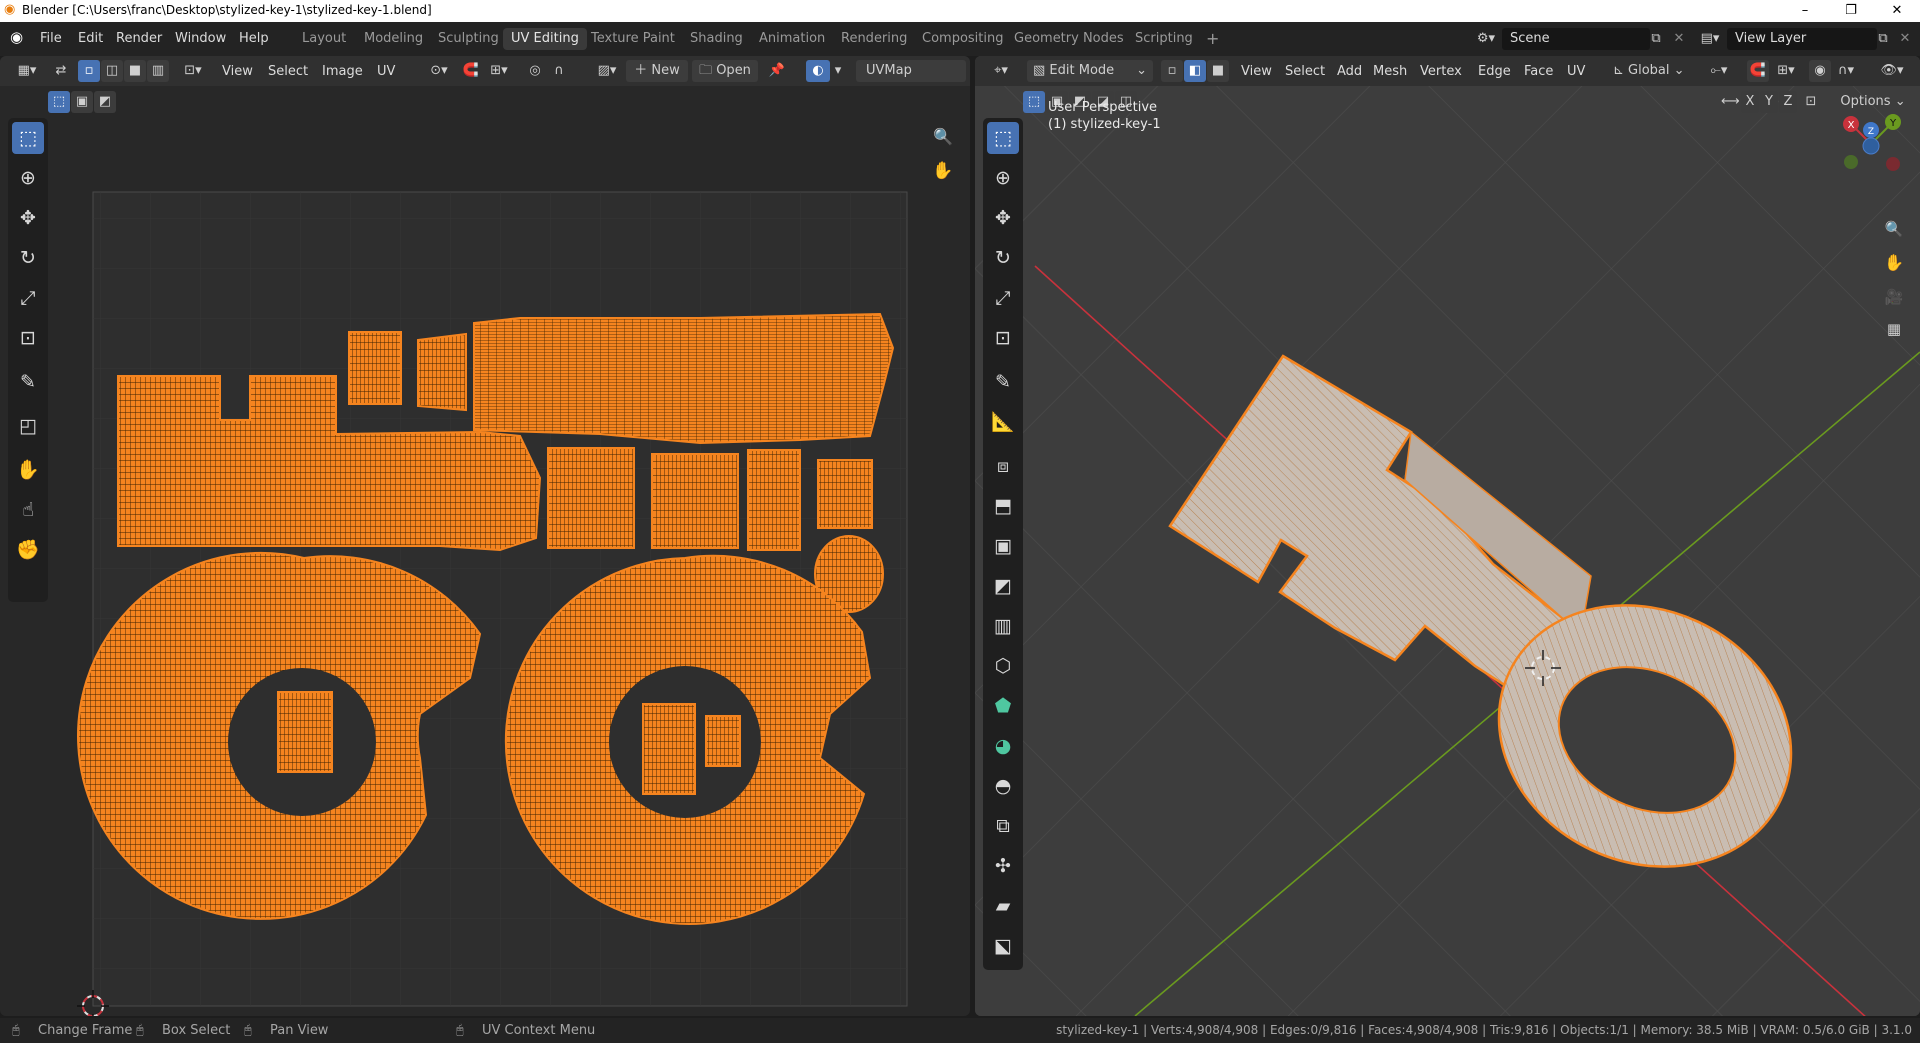 This screenshot has height=1043, width=1920. Describe the element at coordinates (1003, 546) in the screenshot. I see `inset-tool: ▣` at that location.